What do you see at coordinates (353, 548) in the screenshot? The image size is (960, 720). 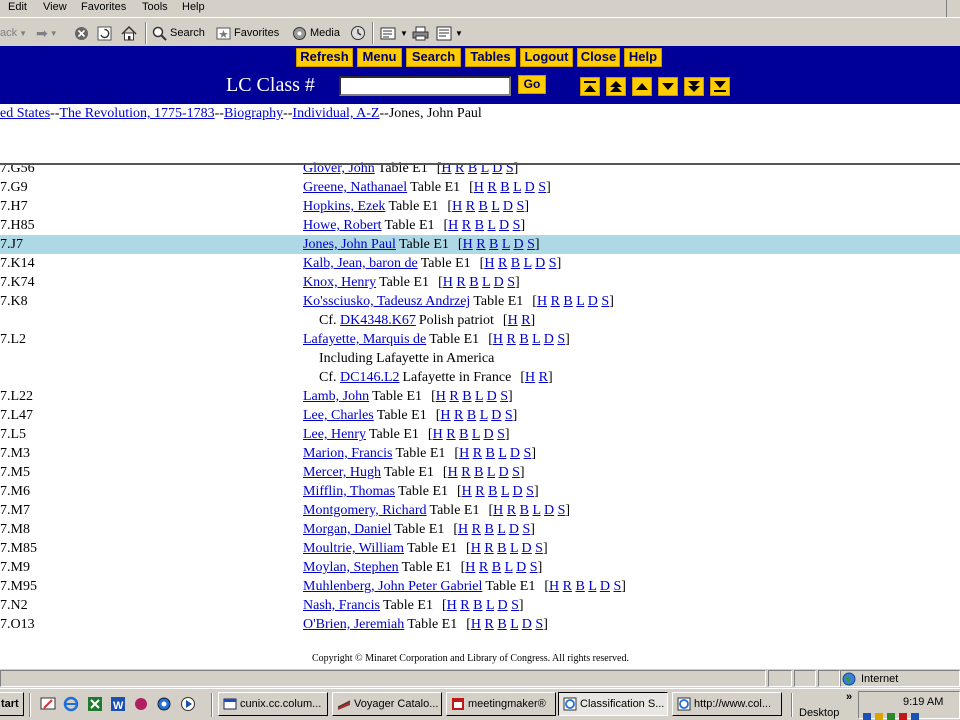 I see `heading-link: Moultrie, William` at bounding box center [353, 548].